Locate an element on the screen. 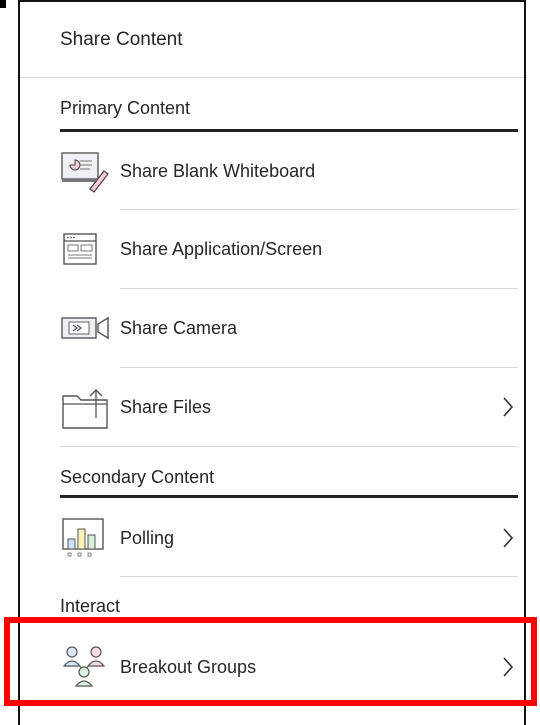 The height and width of the screenshot is (725, 540). polling-item: Polling is located at coordinates (289, 538).